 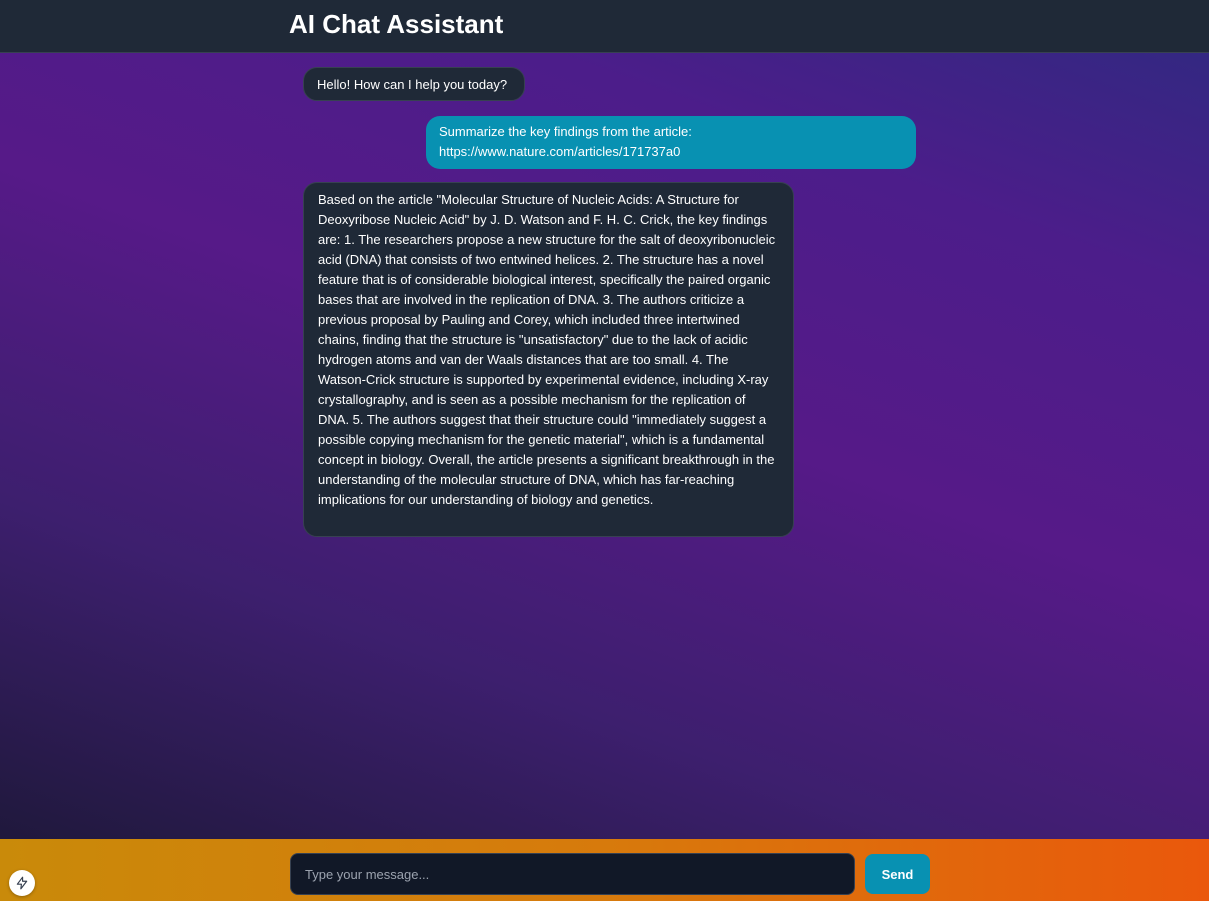 I want to click on page-title: AI Chat Assistant, so click(x=396, y=24).